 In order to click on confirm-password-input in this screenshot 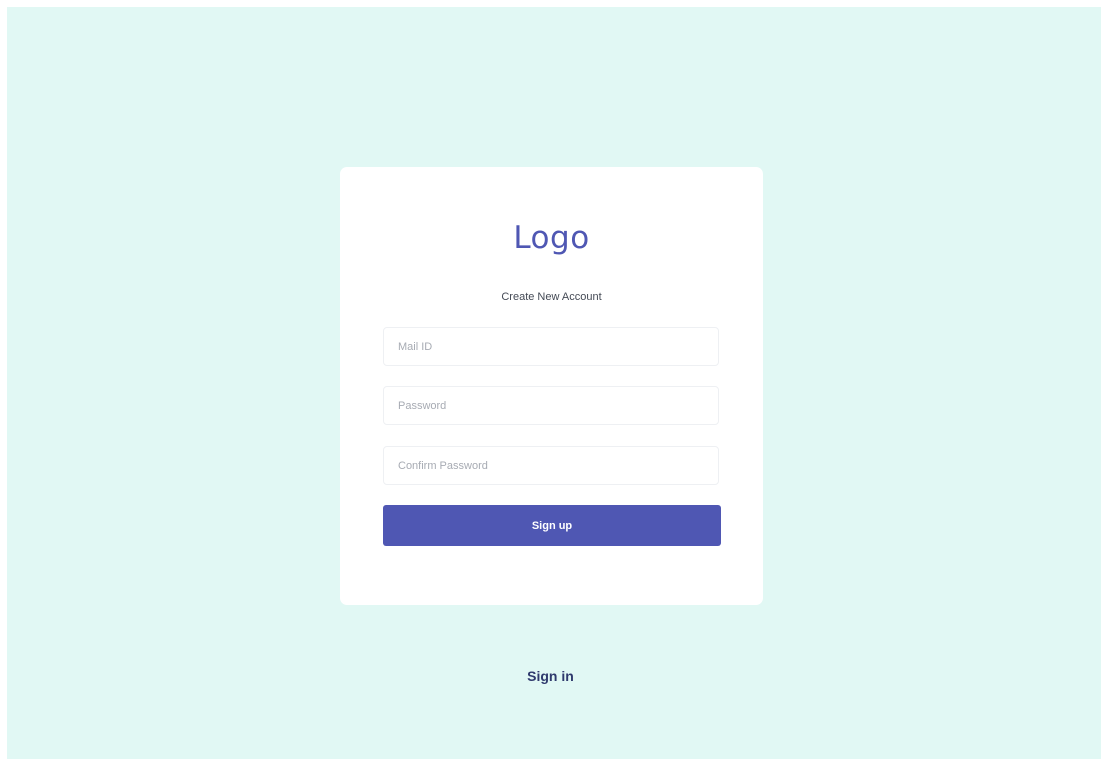, I will do `click(551, 465)`.